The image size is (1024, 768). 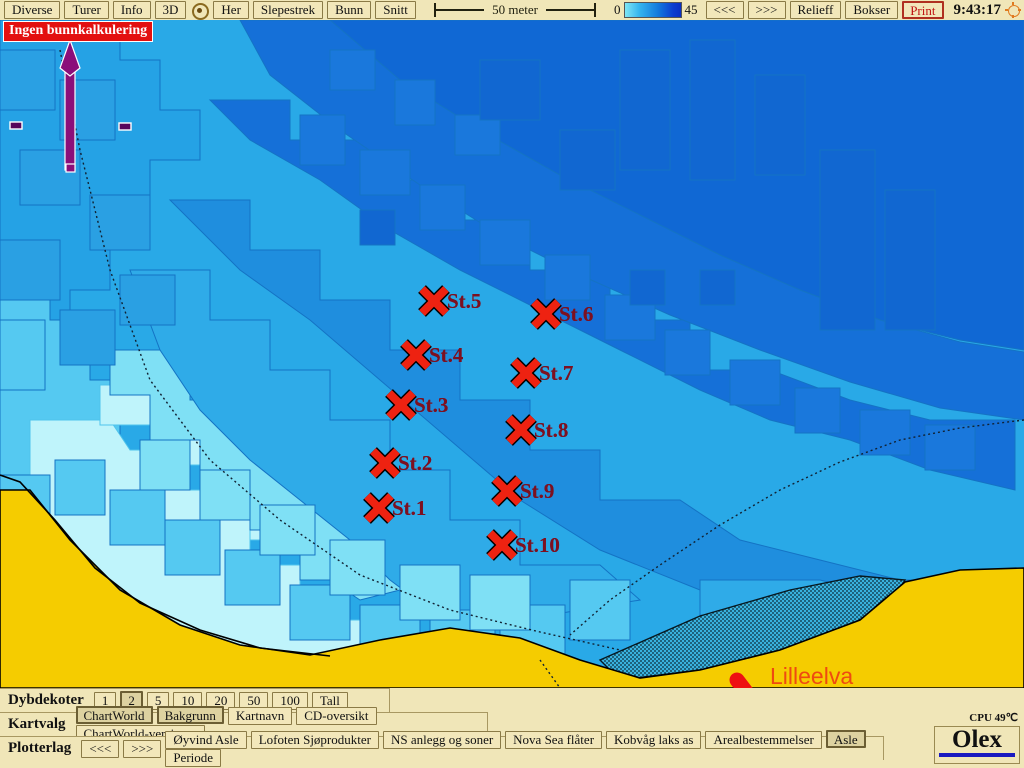 What do you see at coordinates (349, 10) in the screenshot?
I see `menu-button-bunn: Bunn` at bounding box center [349, 10].